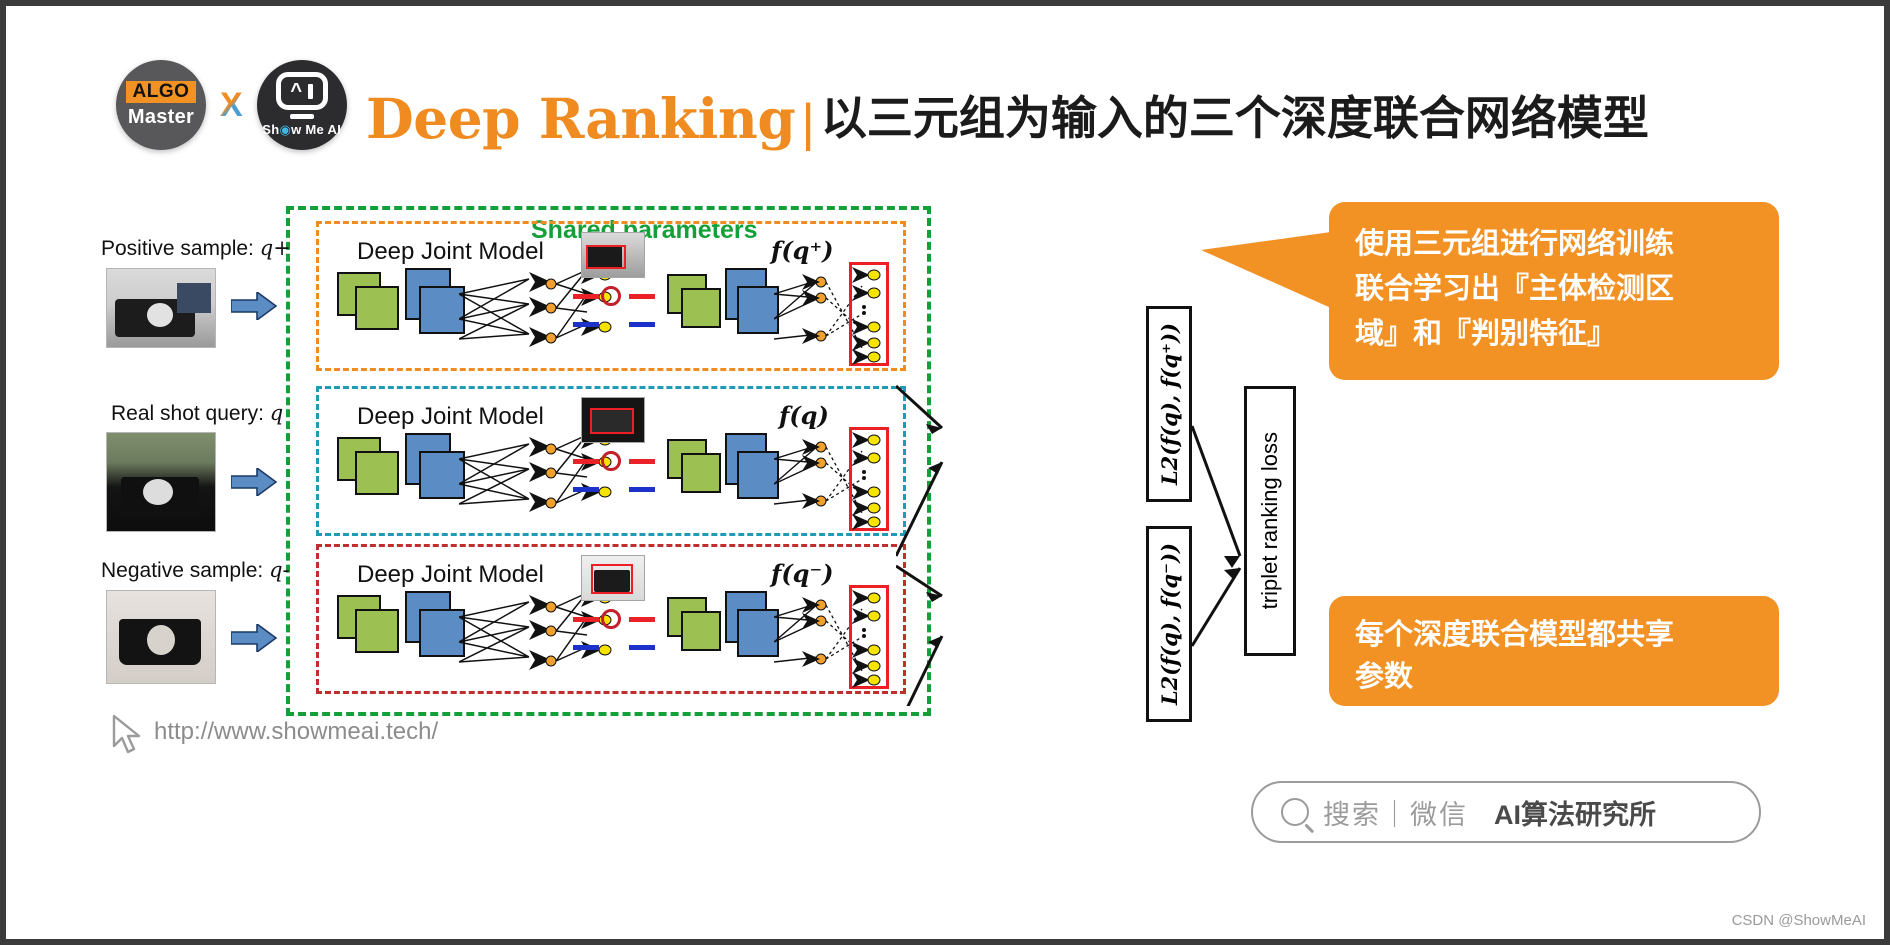  What do you see at coordinates (279, 570) in the screenshot?
I see `sample-symbol-negative: q-` at bounding box center [279, 570].